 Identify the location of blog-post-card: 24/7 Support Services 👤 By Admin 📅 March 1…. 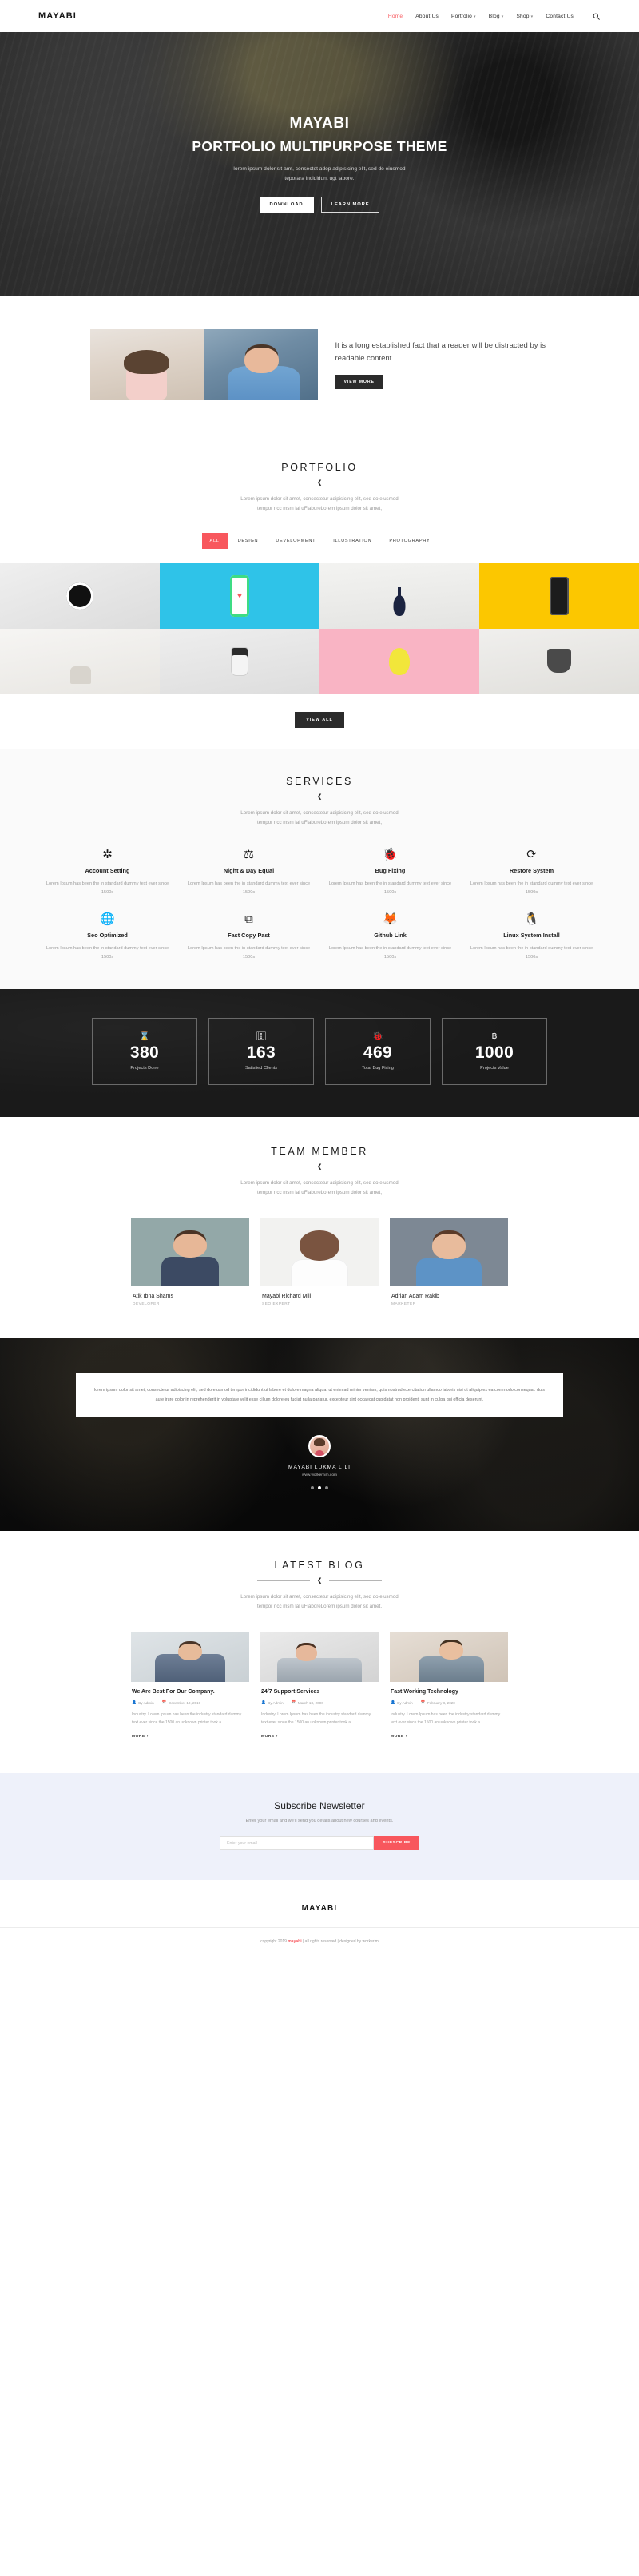
(319, 1686).